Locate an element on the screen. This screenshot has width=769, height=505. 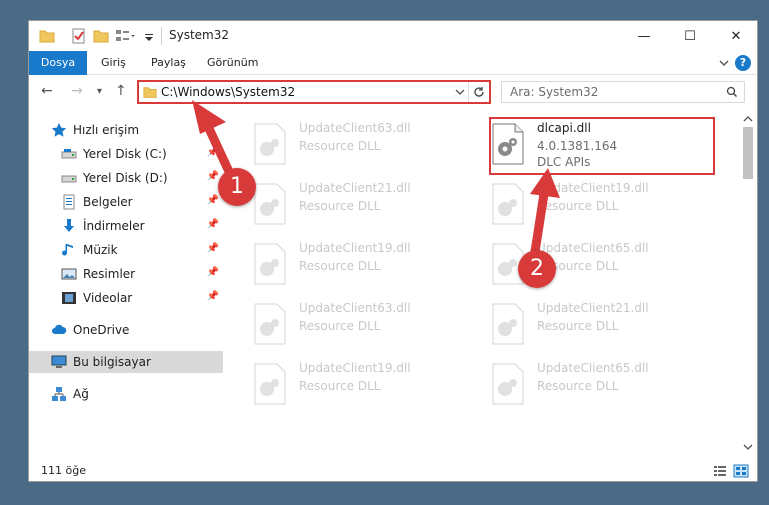
step-1-badge: 1 is located at coordinates (237, 187).